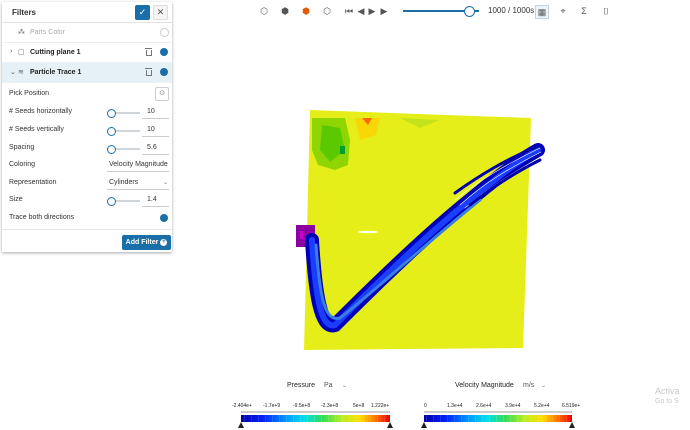  What do you see at coordinates (667, 391) in the screenshot?
I see `os-activation-watermark: Activa` at bounding box center [667, 391].